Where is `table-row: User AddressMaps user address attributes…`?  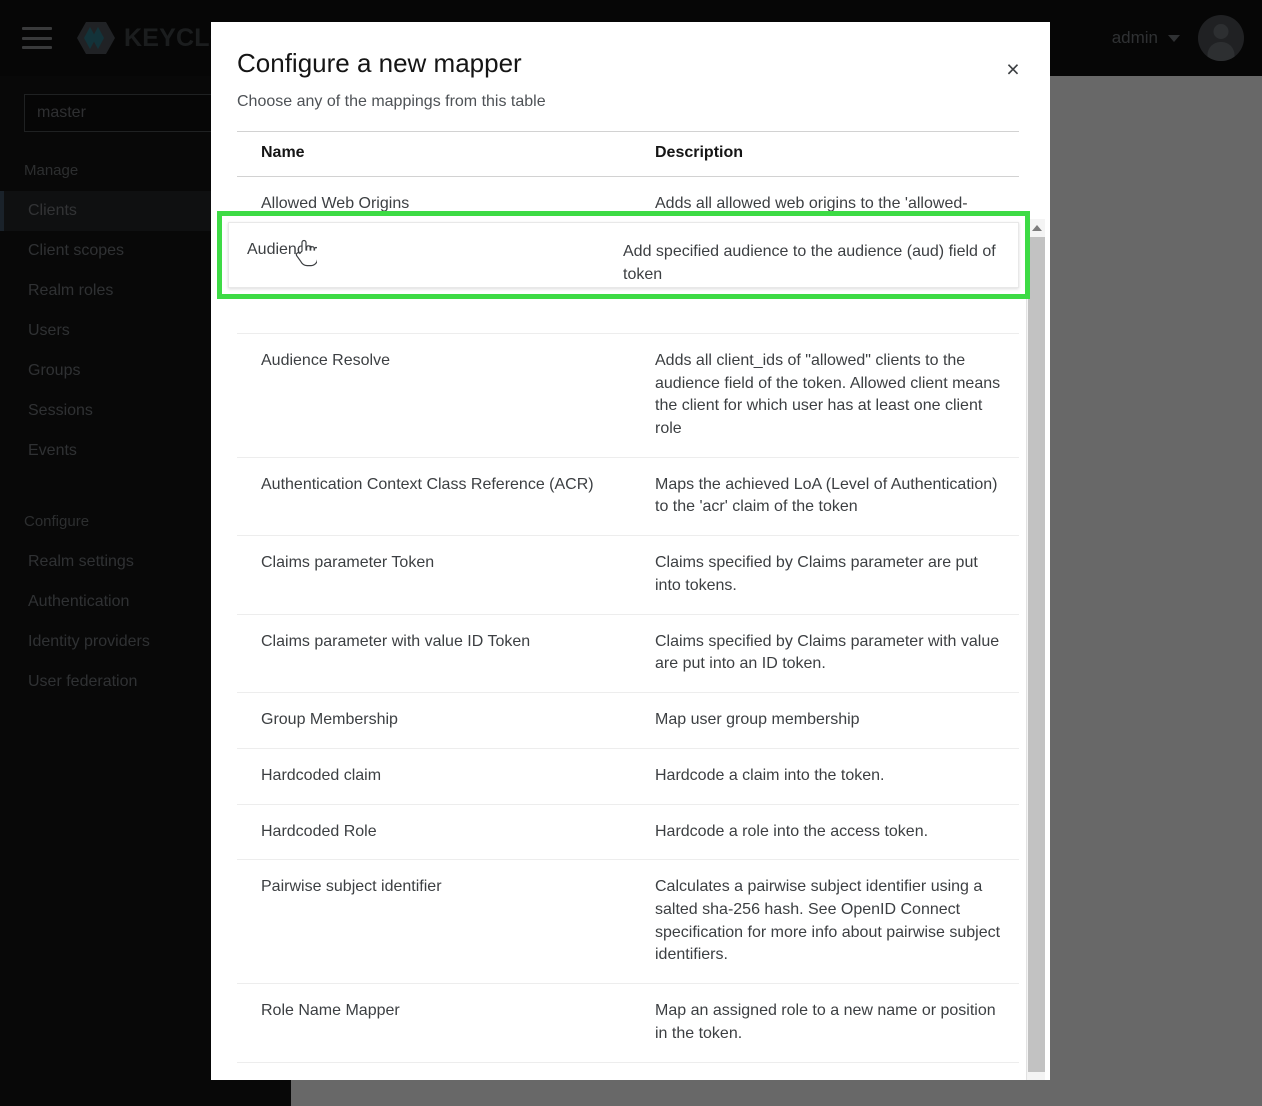
table-row: User AddressMaps user address attributes… is located at coordinates (628, 1071).